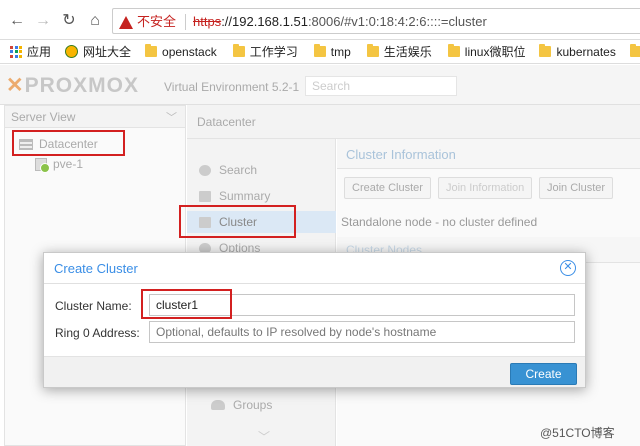  What do you see at coordinates (95, 117) in the screenshot?
I see `view-selector: Server View ﹀` at bounding box center [95, 117].